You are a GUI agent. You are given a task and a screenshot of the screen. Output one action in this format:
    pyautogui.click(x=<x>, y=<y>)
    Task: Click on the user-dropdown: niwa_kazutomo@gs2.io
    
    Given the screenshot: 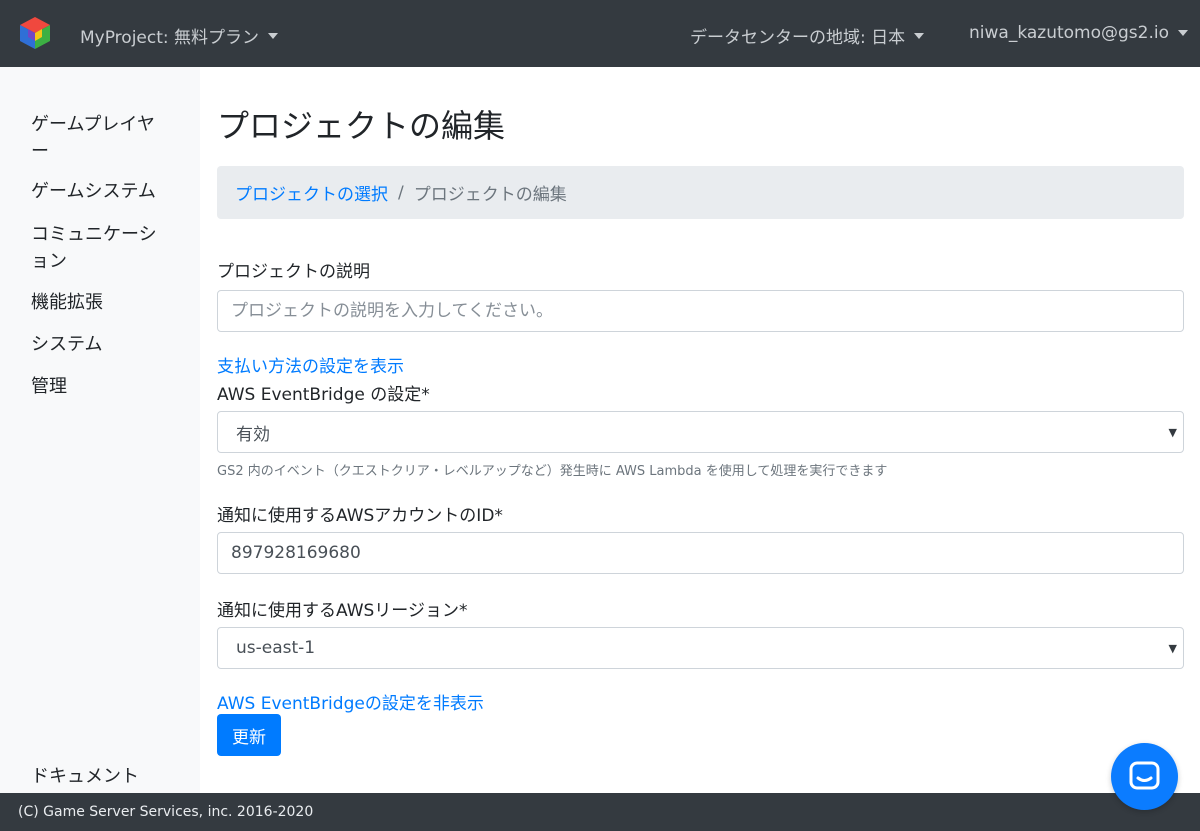 What is the action you would take?
    pyautogui.click(x=1078, y=33)
    